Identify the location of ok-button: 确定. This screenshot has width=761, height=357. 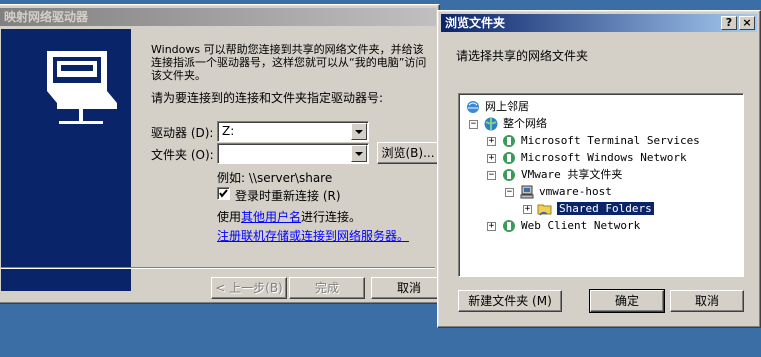
(627, 301).